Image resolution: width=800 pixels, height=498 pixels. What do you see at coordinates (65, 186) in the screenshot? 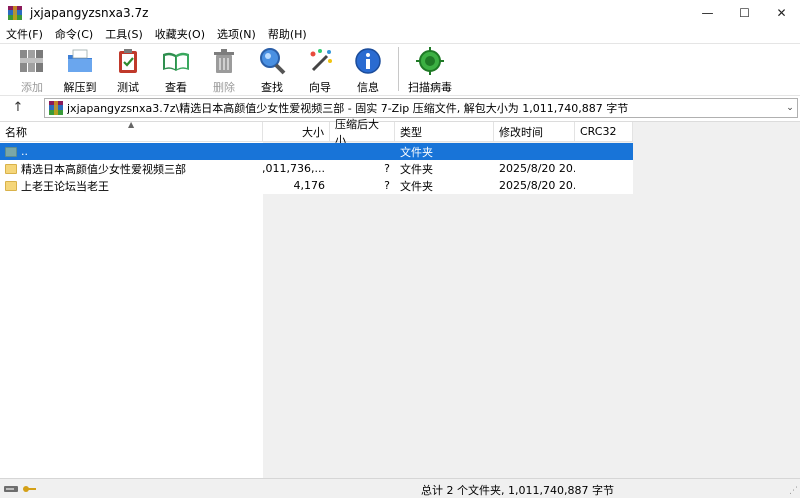
I see `row-name: 上老王论坛当老王` at bounding box center [65, 186].